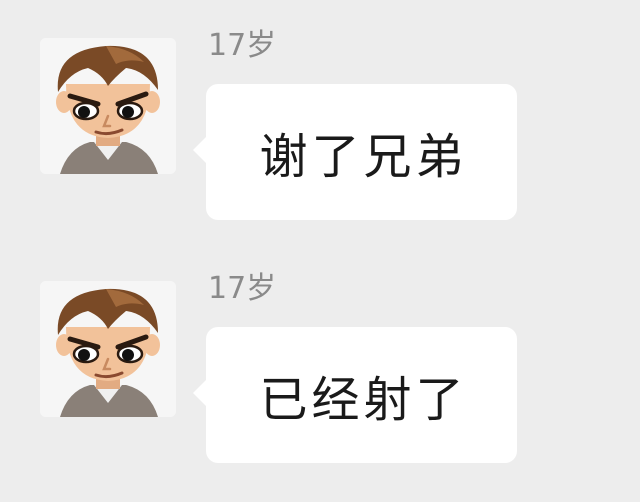  Describe the element at coordinates (363, 400) in the screenshot. I see `message-text: 已经射了` at that location.